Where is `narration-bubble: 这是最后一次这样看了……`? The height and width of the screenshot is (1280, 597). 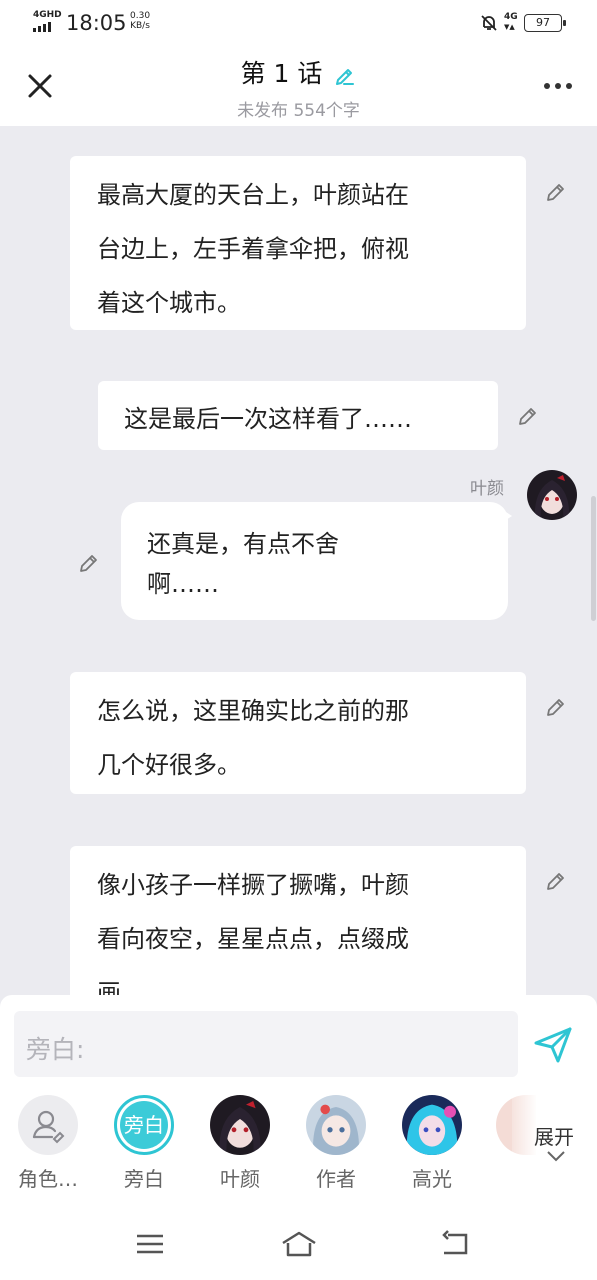
narration-bubble: 这是最后一次这样看了…… is located at coordinates (298, 415).